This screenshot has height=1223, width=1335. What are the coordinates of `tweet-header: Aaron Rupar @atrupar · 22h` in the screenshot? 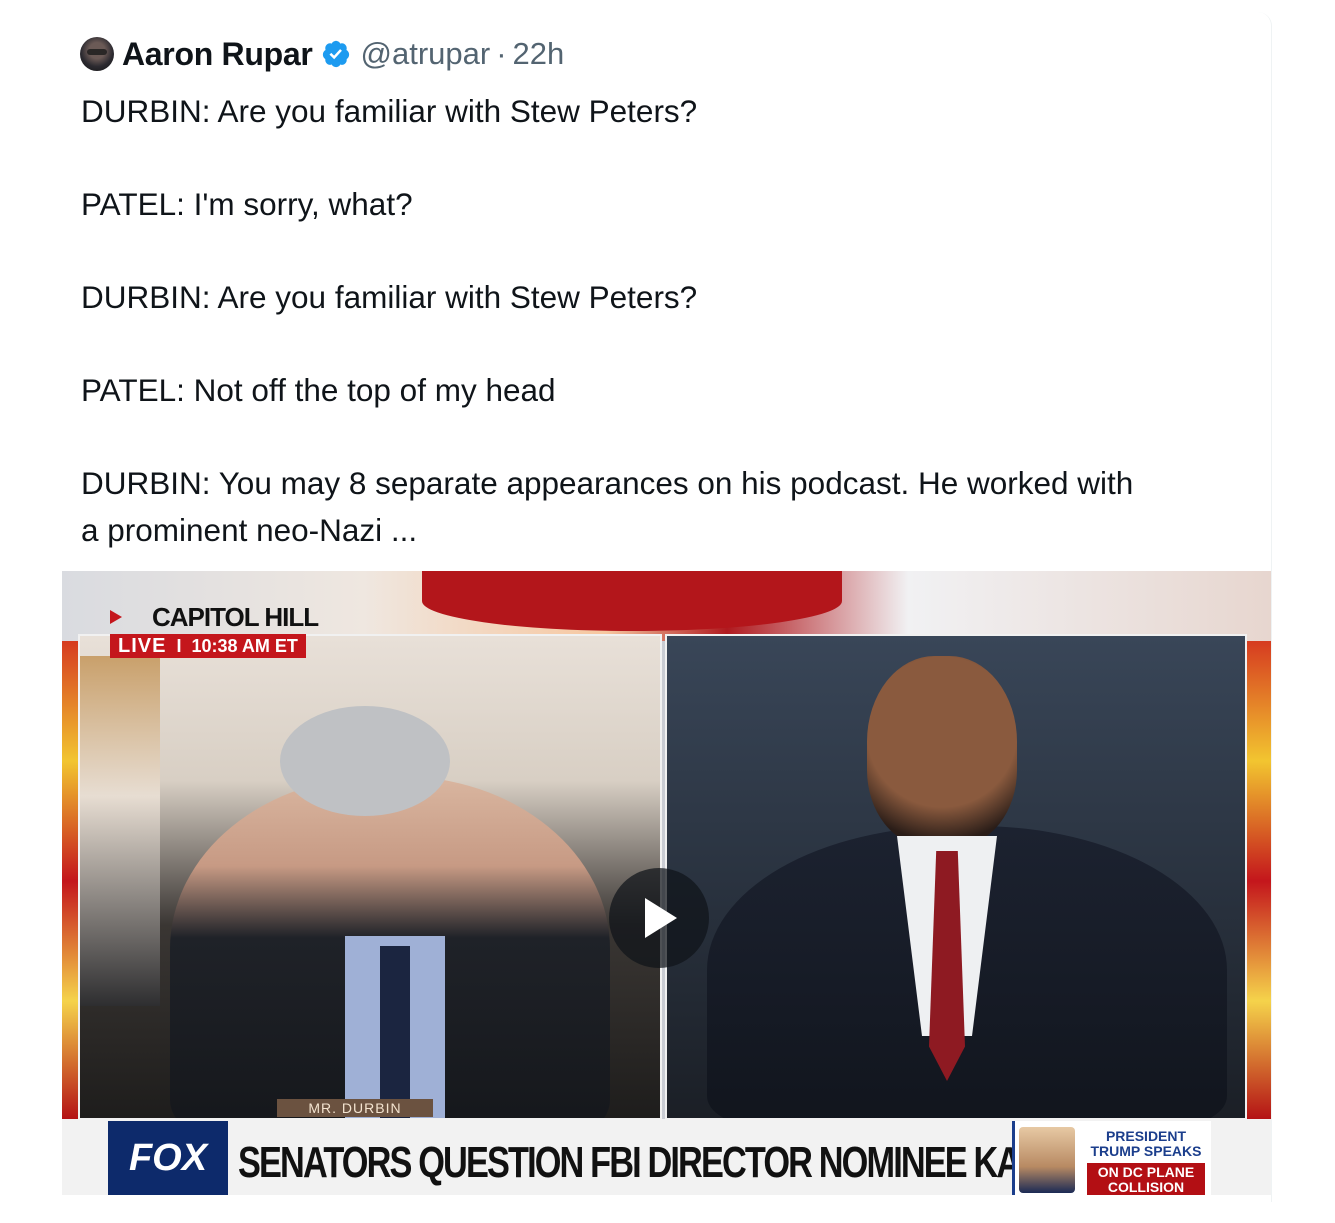 It's located at (322, 54).